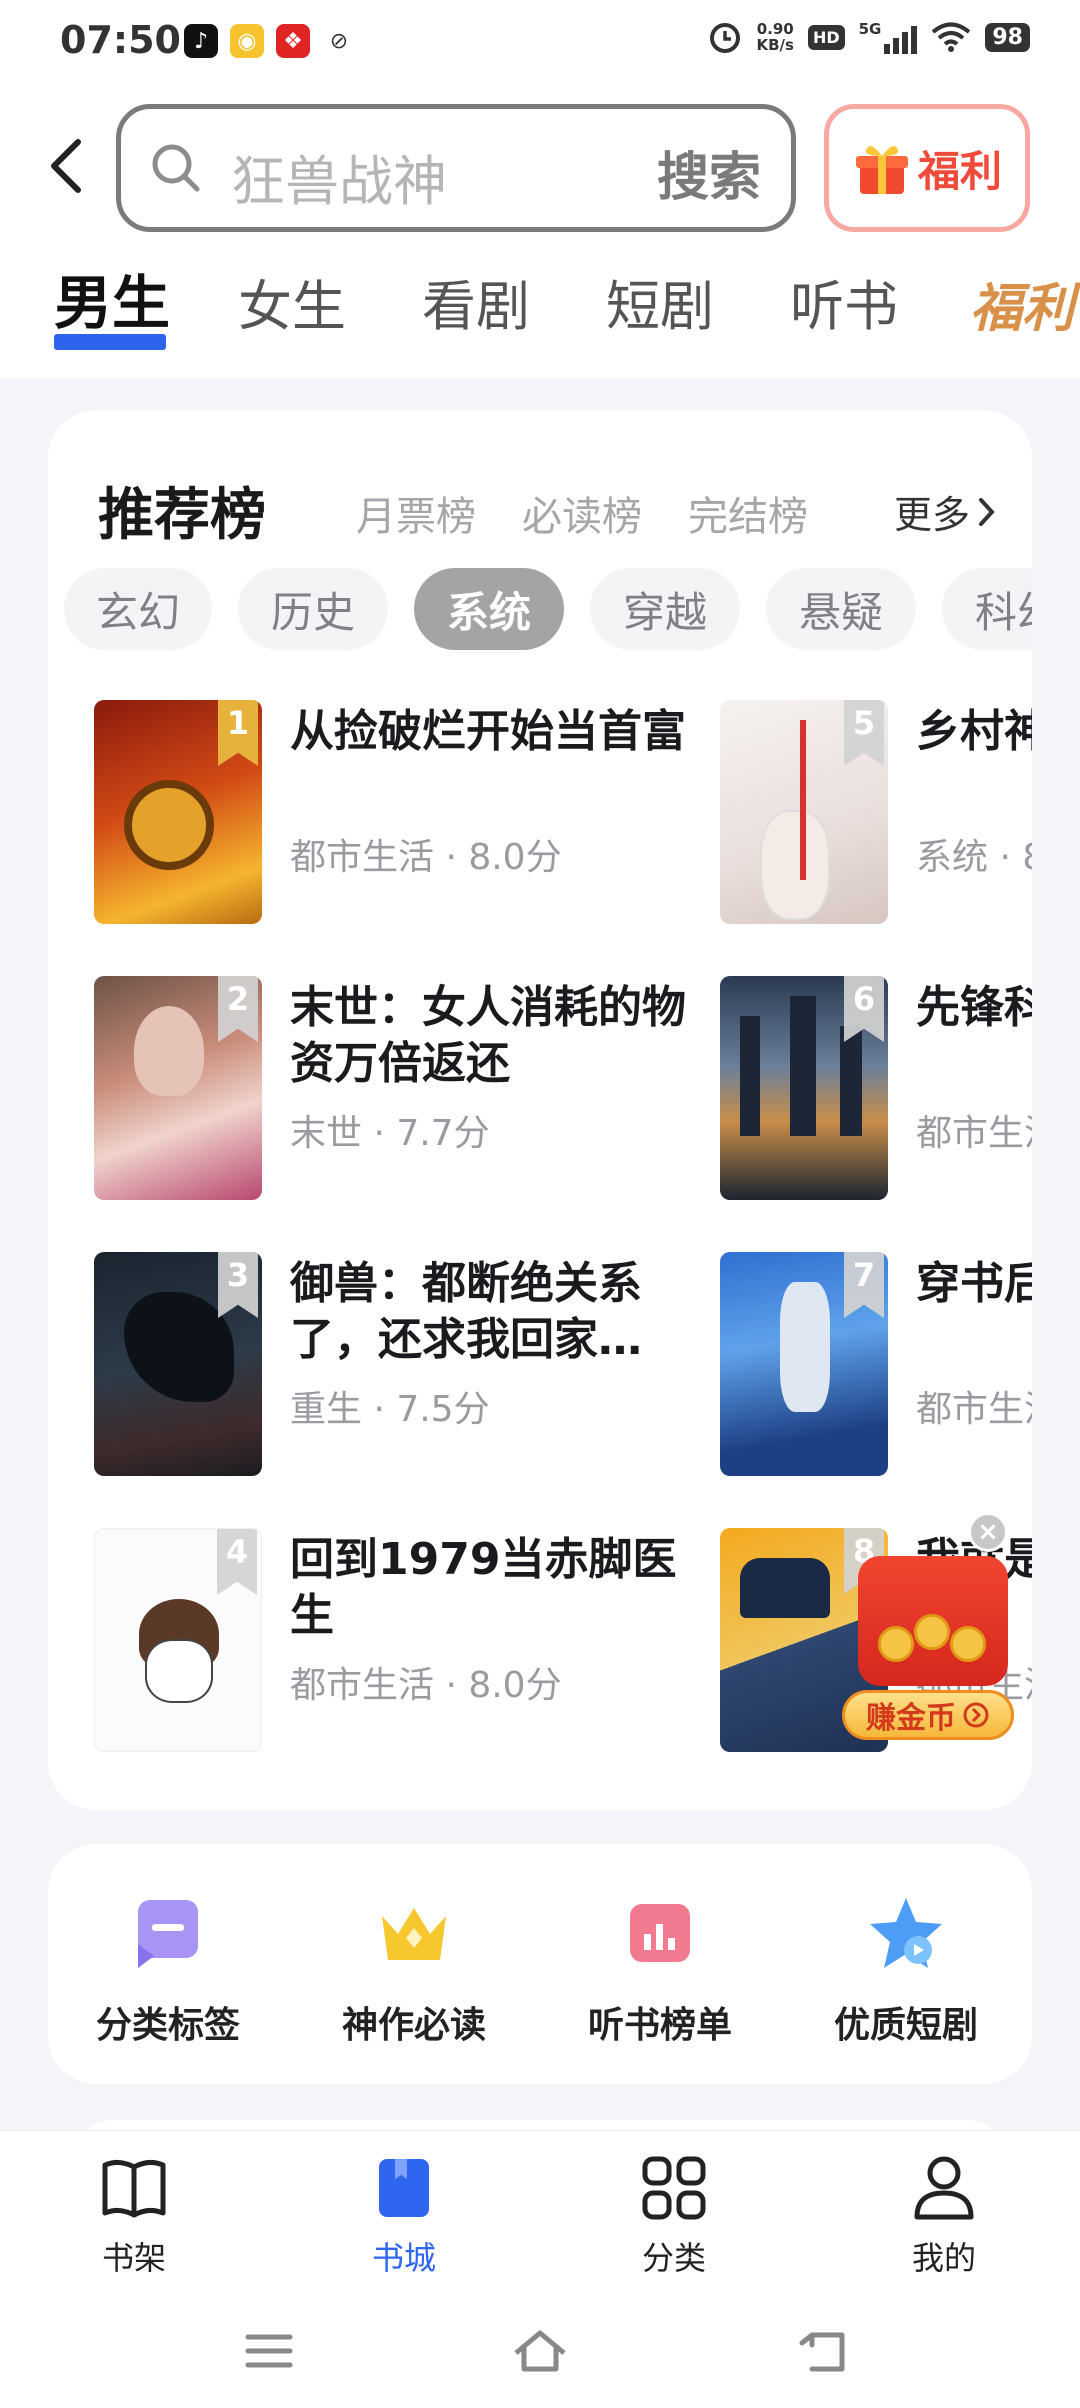 The image size is (1080, 2408). I want to click on status-indicators: 0.90 KB/s HD 5G 98, so click(869, 37).